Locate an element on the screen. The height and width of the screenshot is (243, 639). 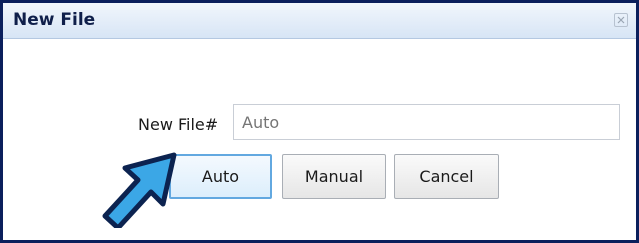
close-icon is located at coordinates (621, 20).